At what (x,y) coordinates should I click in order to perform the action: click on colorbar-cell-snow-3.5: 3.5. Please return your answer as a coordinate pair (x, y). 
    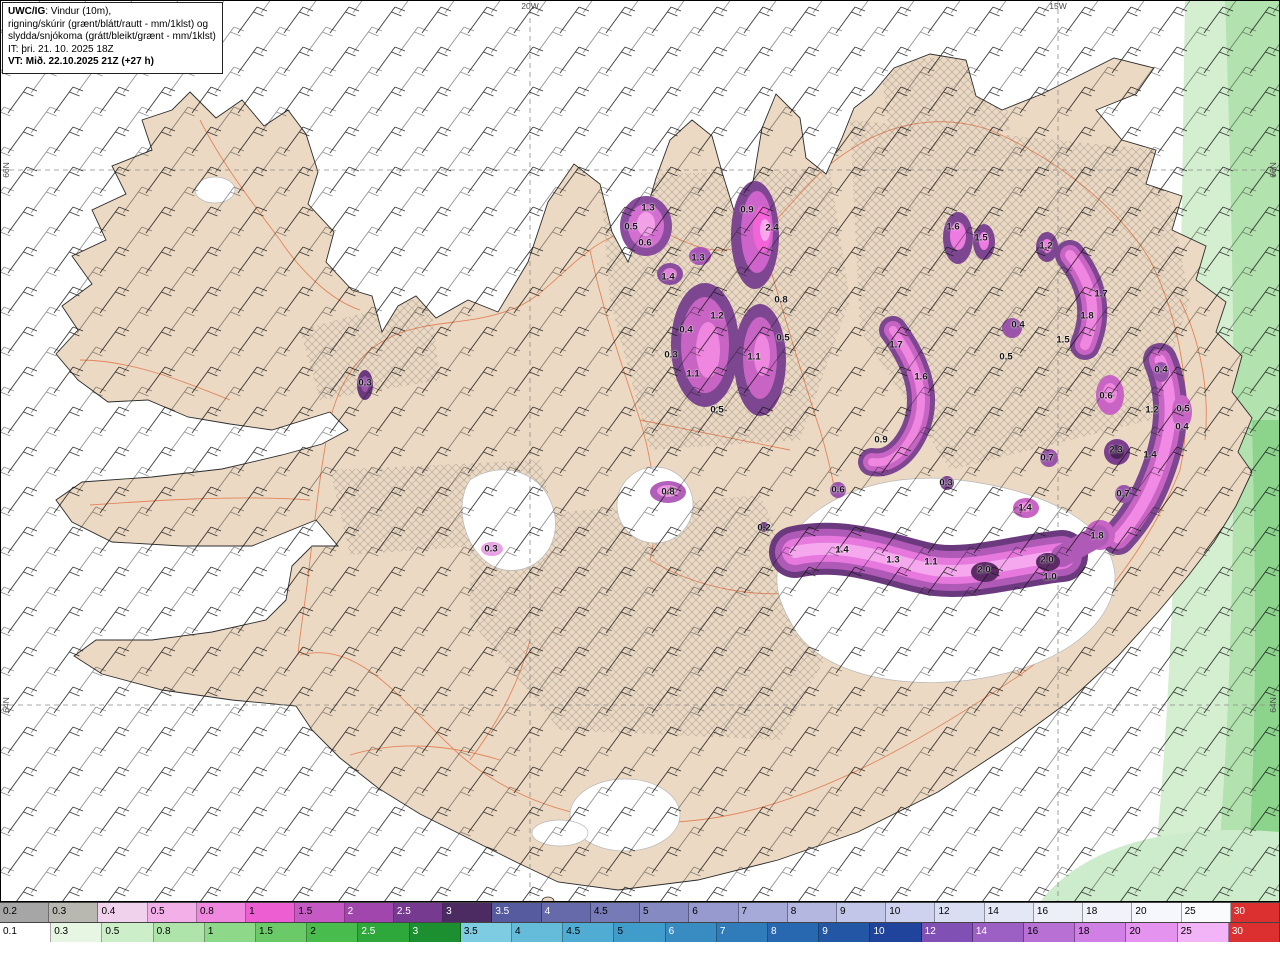
    Looking at the image, I should click on (517, 912).